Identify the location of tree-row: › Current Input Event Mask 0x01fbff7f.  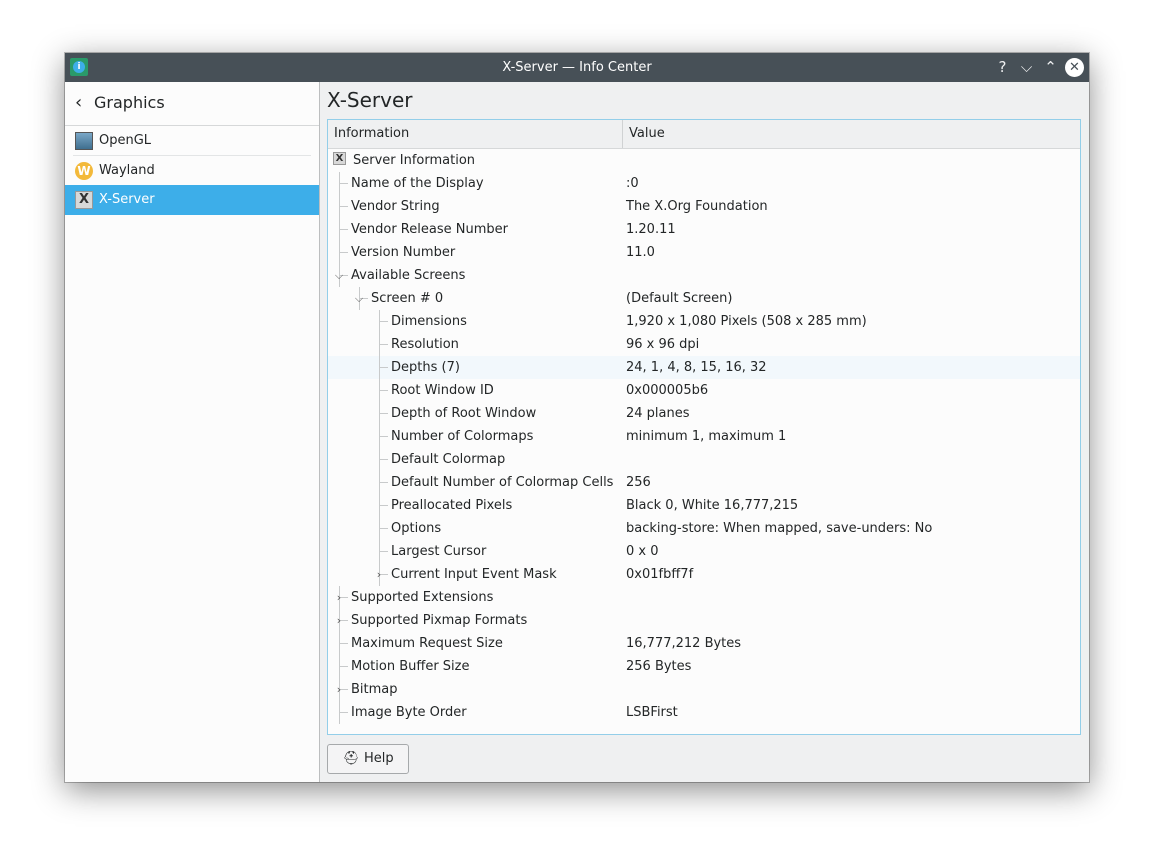
(704, 574).